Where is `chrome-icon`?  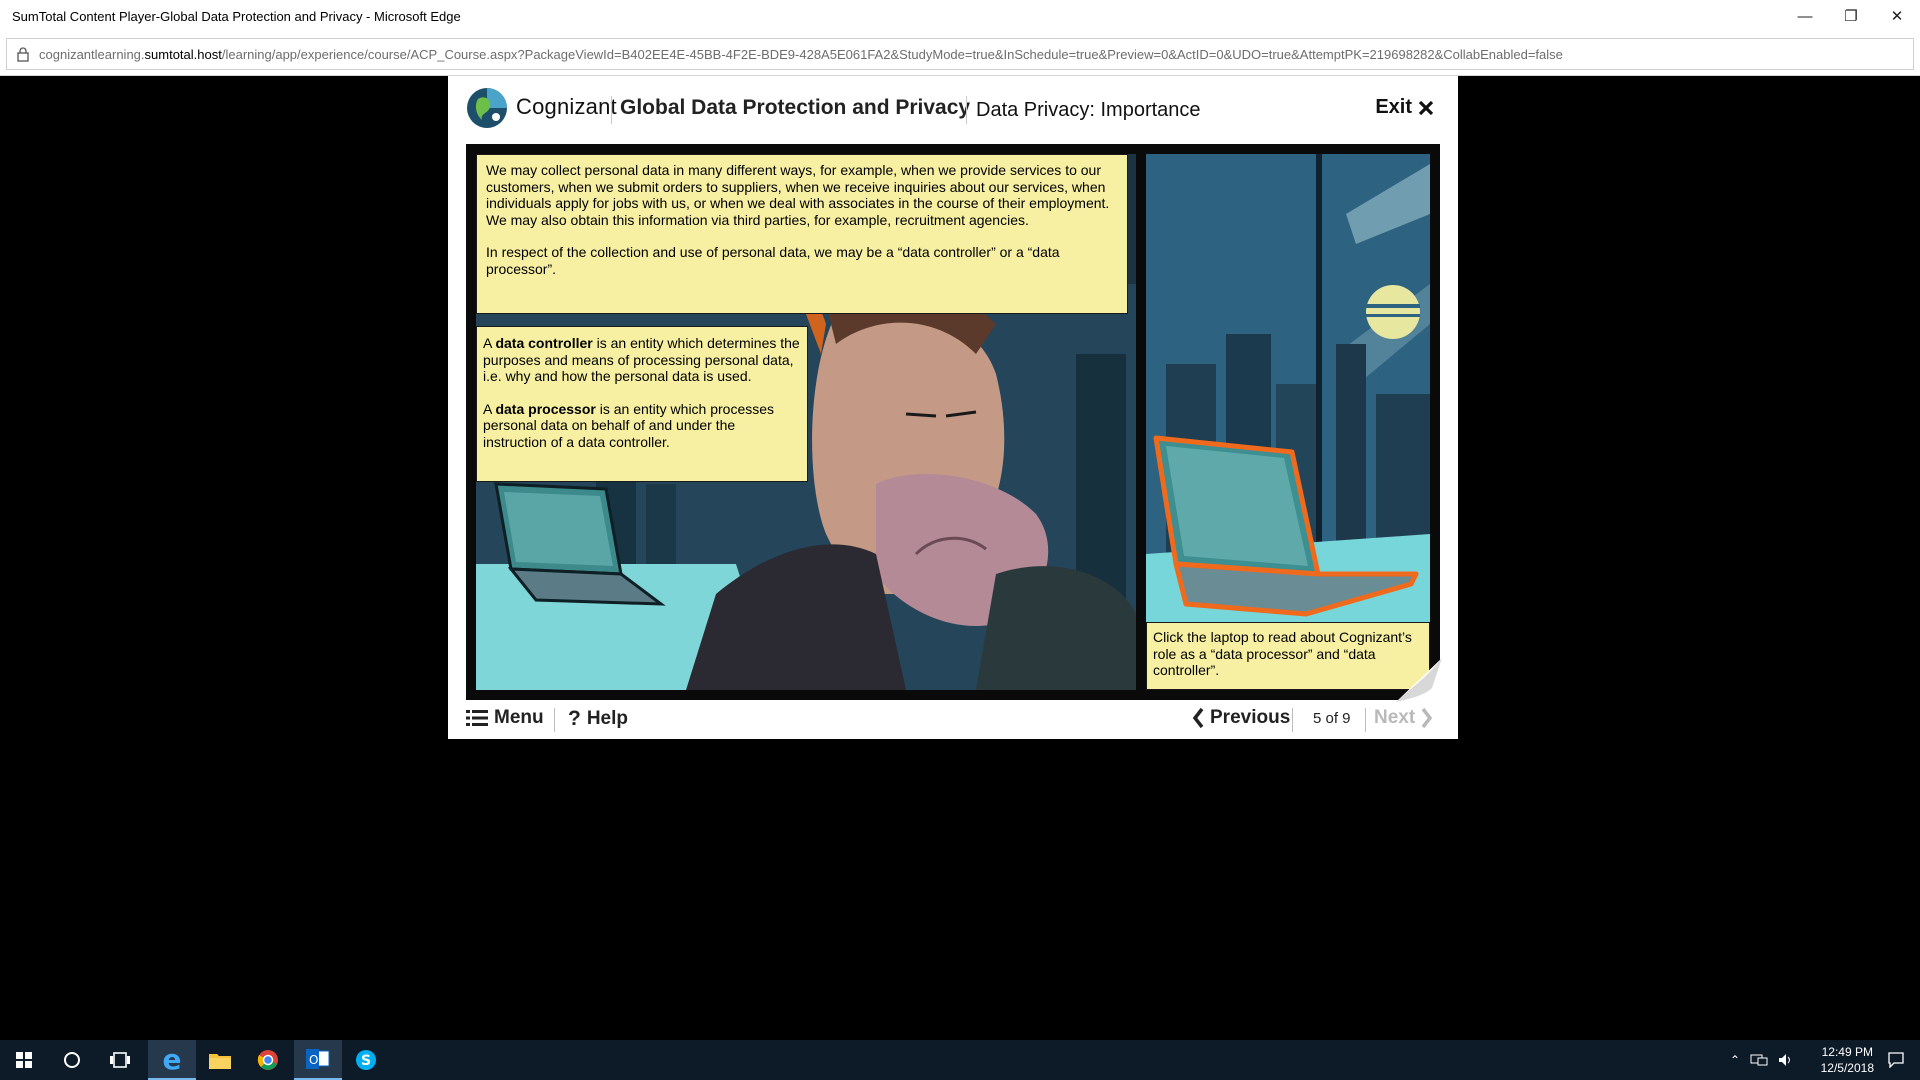 chrome-icon is located at coordinates (268, 1060).